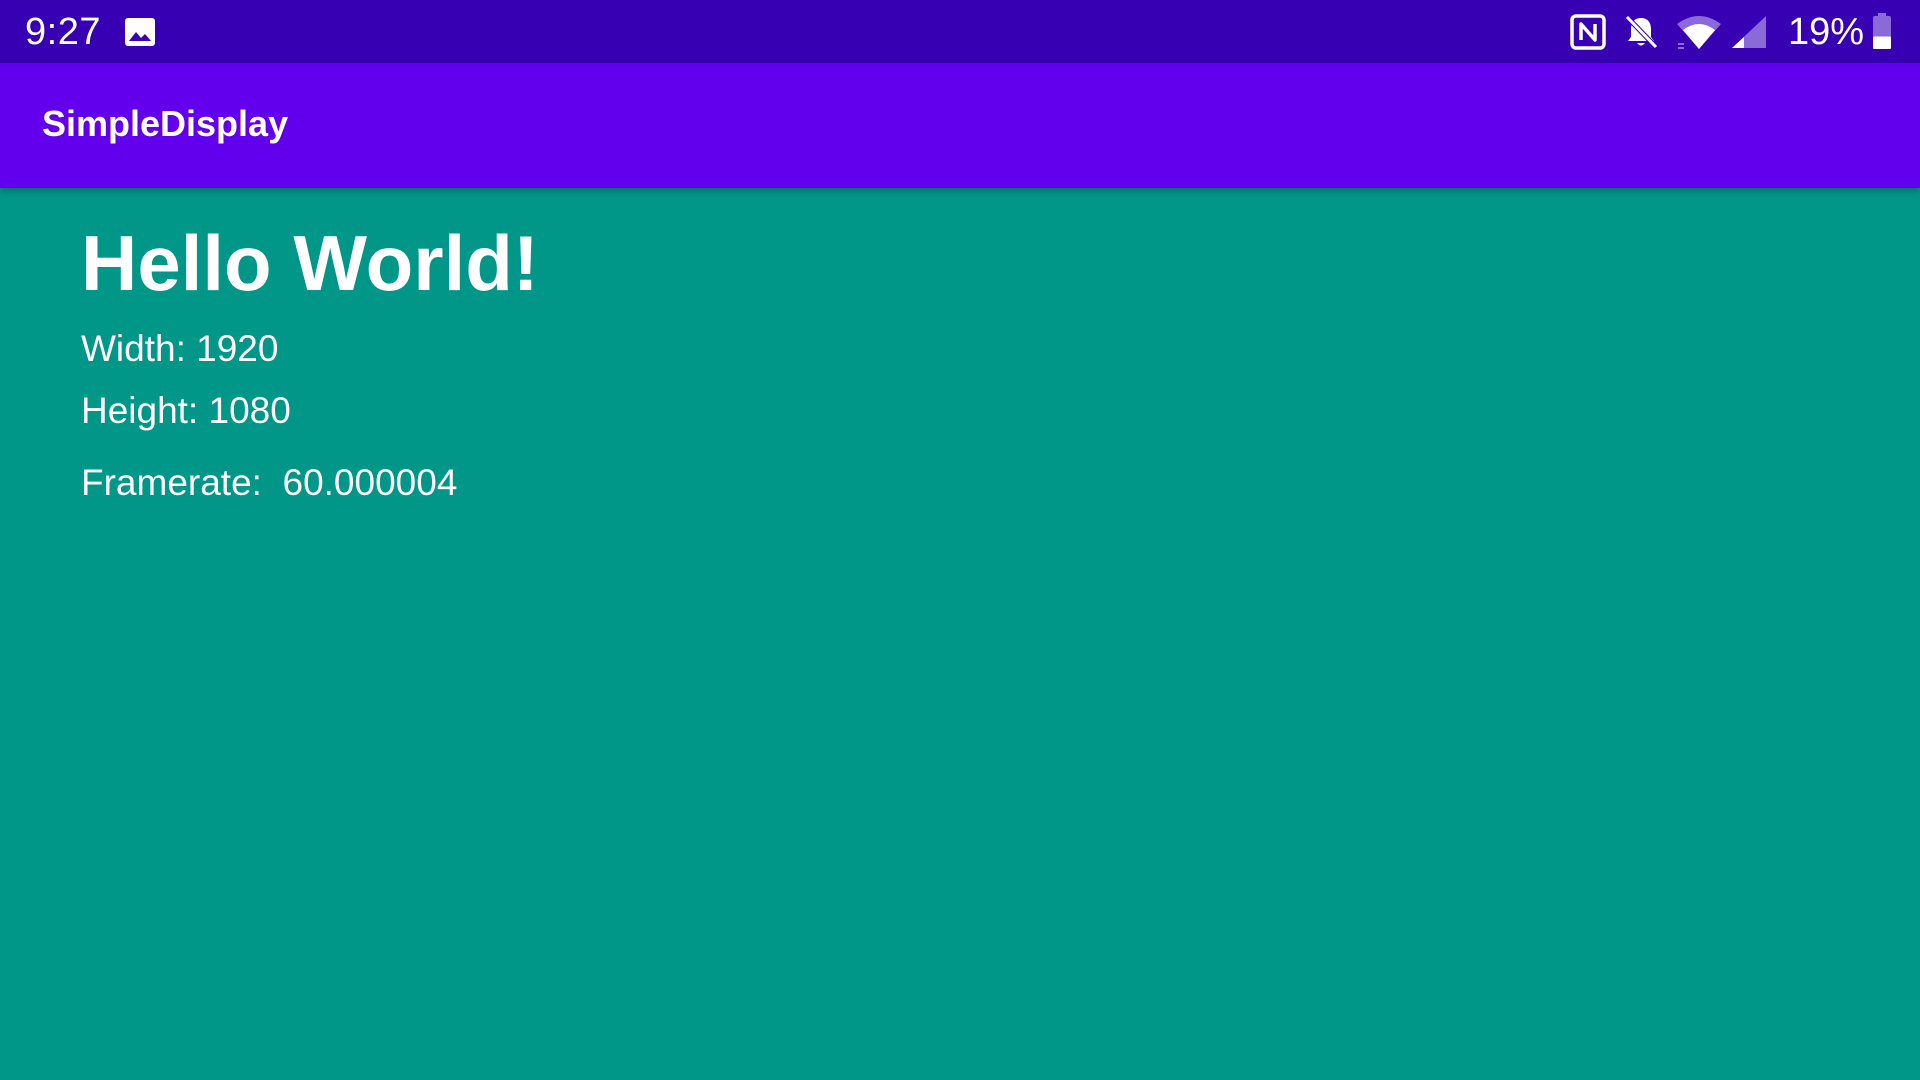 The height and width of the screenshot is (1080, 1920). I want to click on width-label: Width: 1920, so click(180, 348).